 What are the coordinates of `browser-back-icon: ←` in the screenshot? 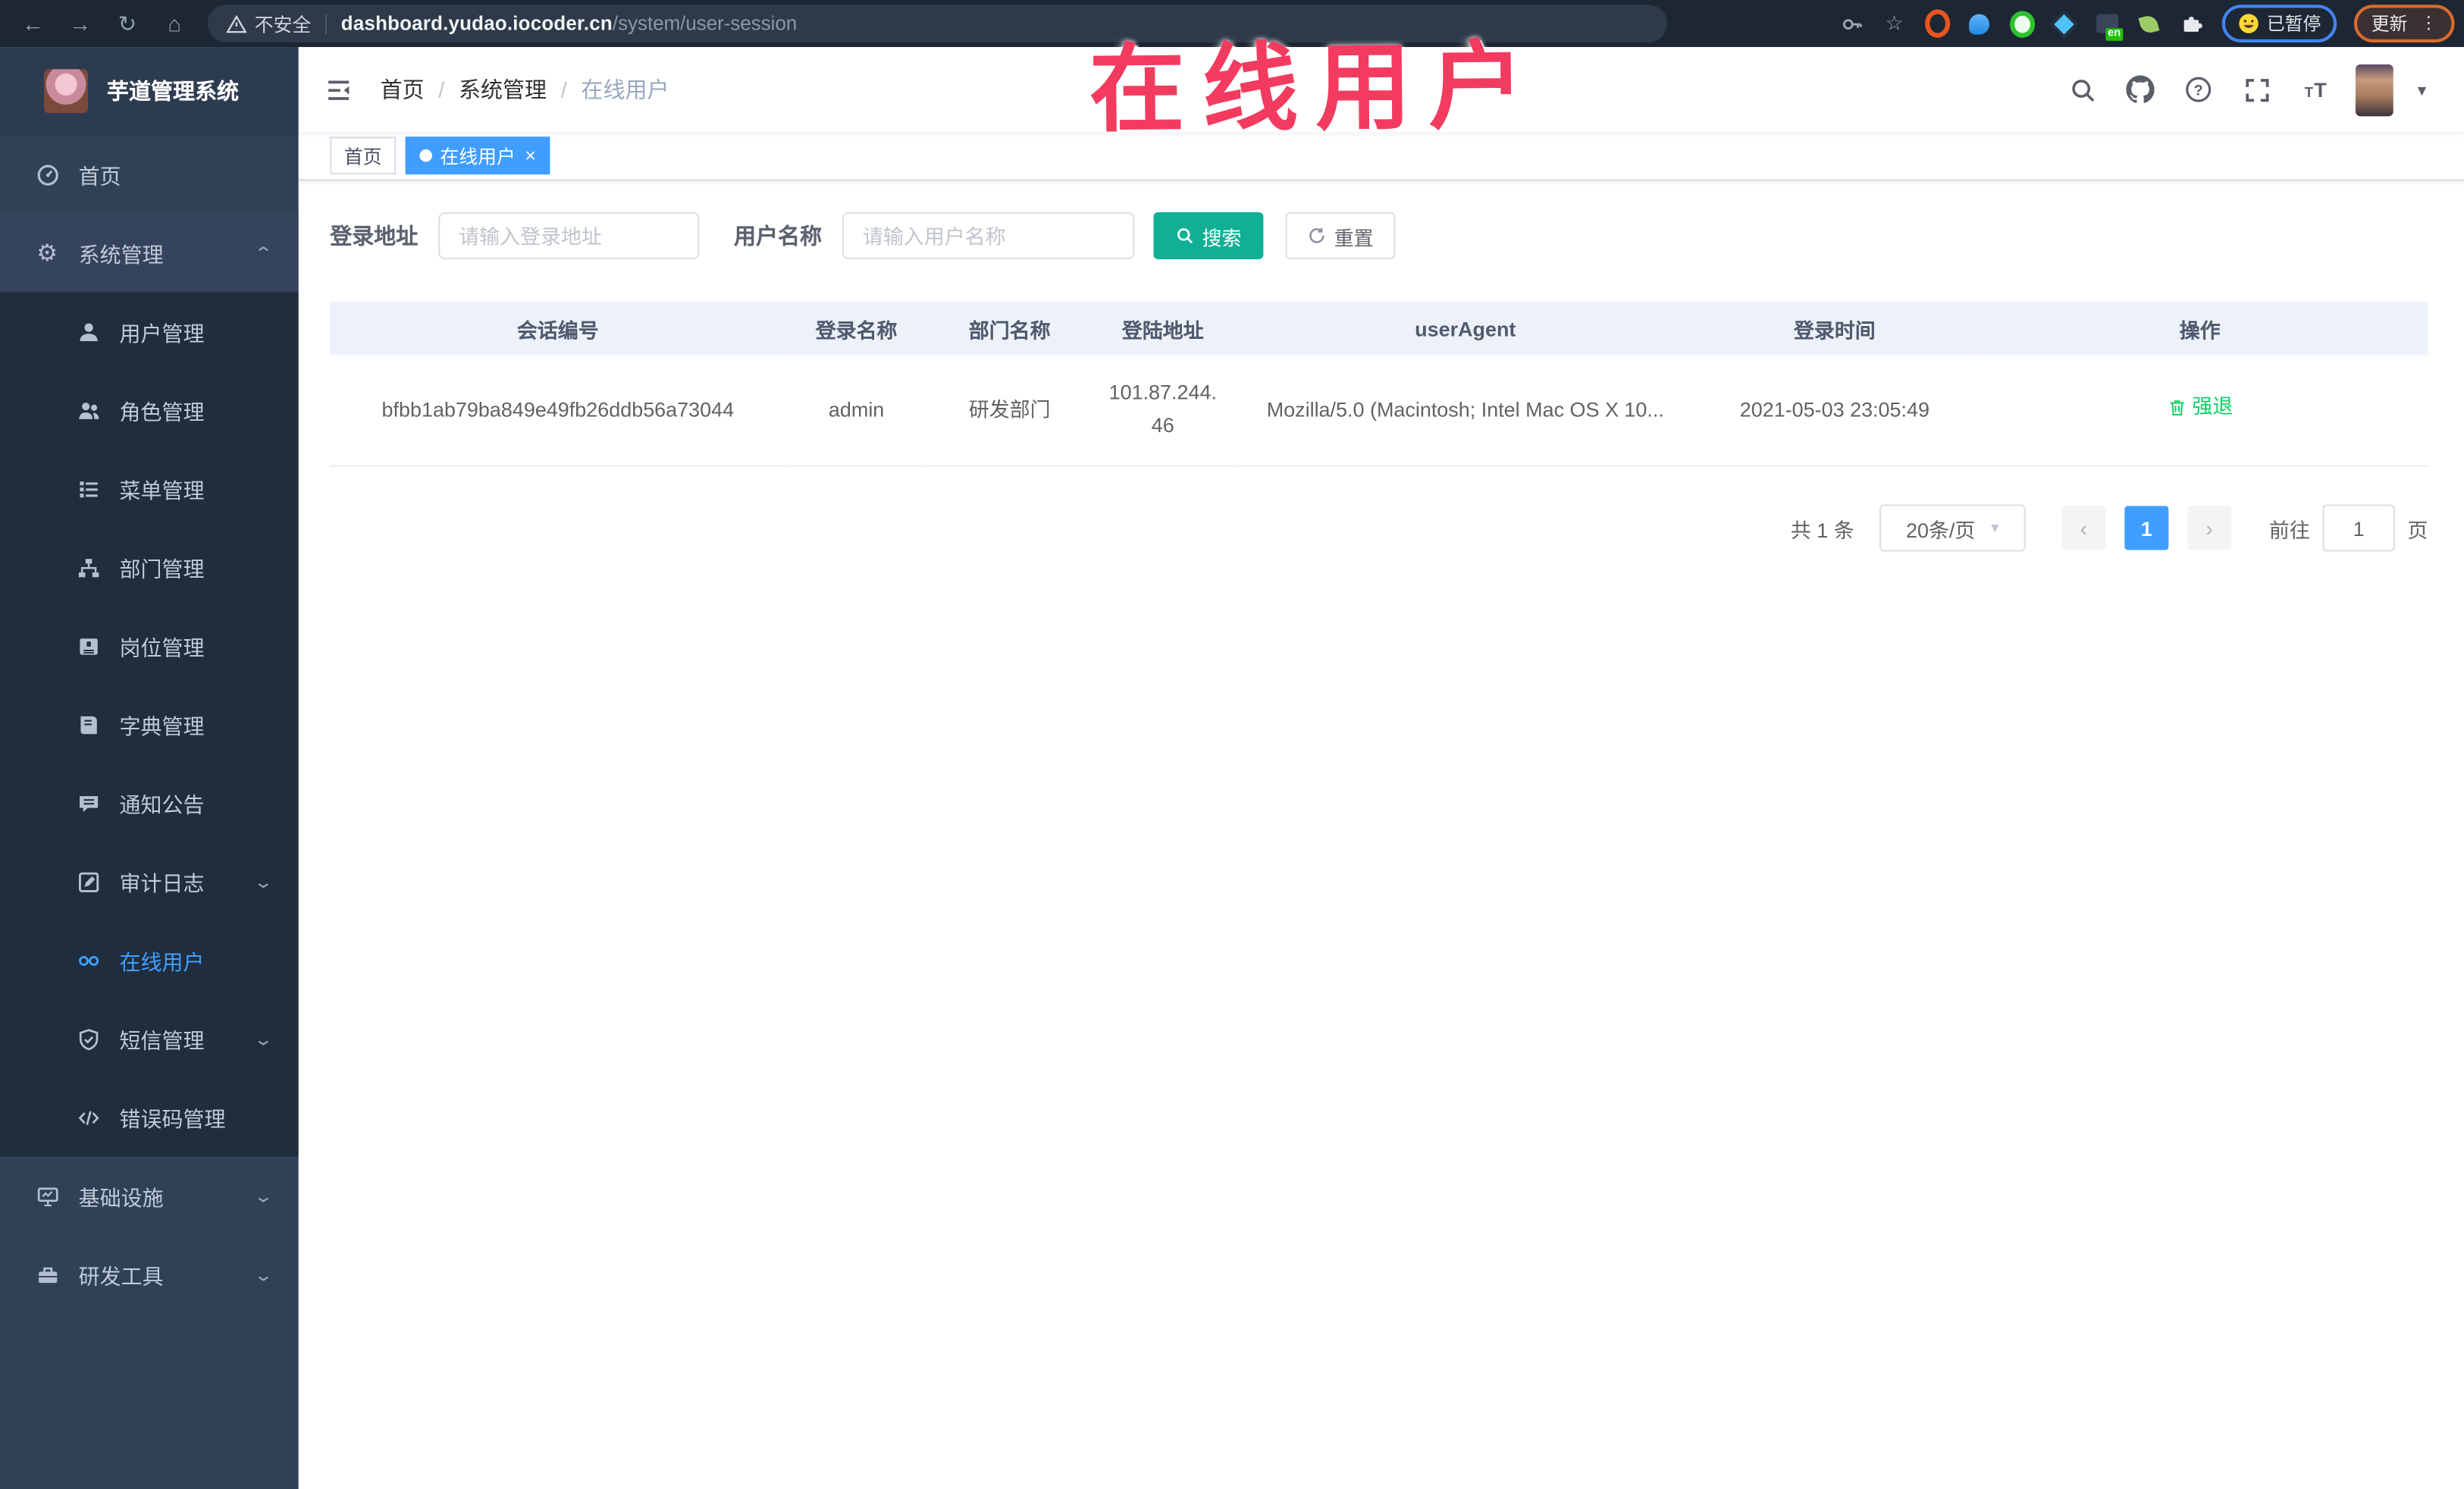 It's located at (33, 23).